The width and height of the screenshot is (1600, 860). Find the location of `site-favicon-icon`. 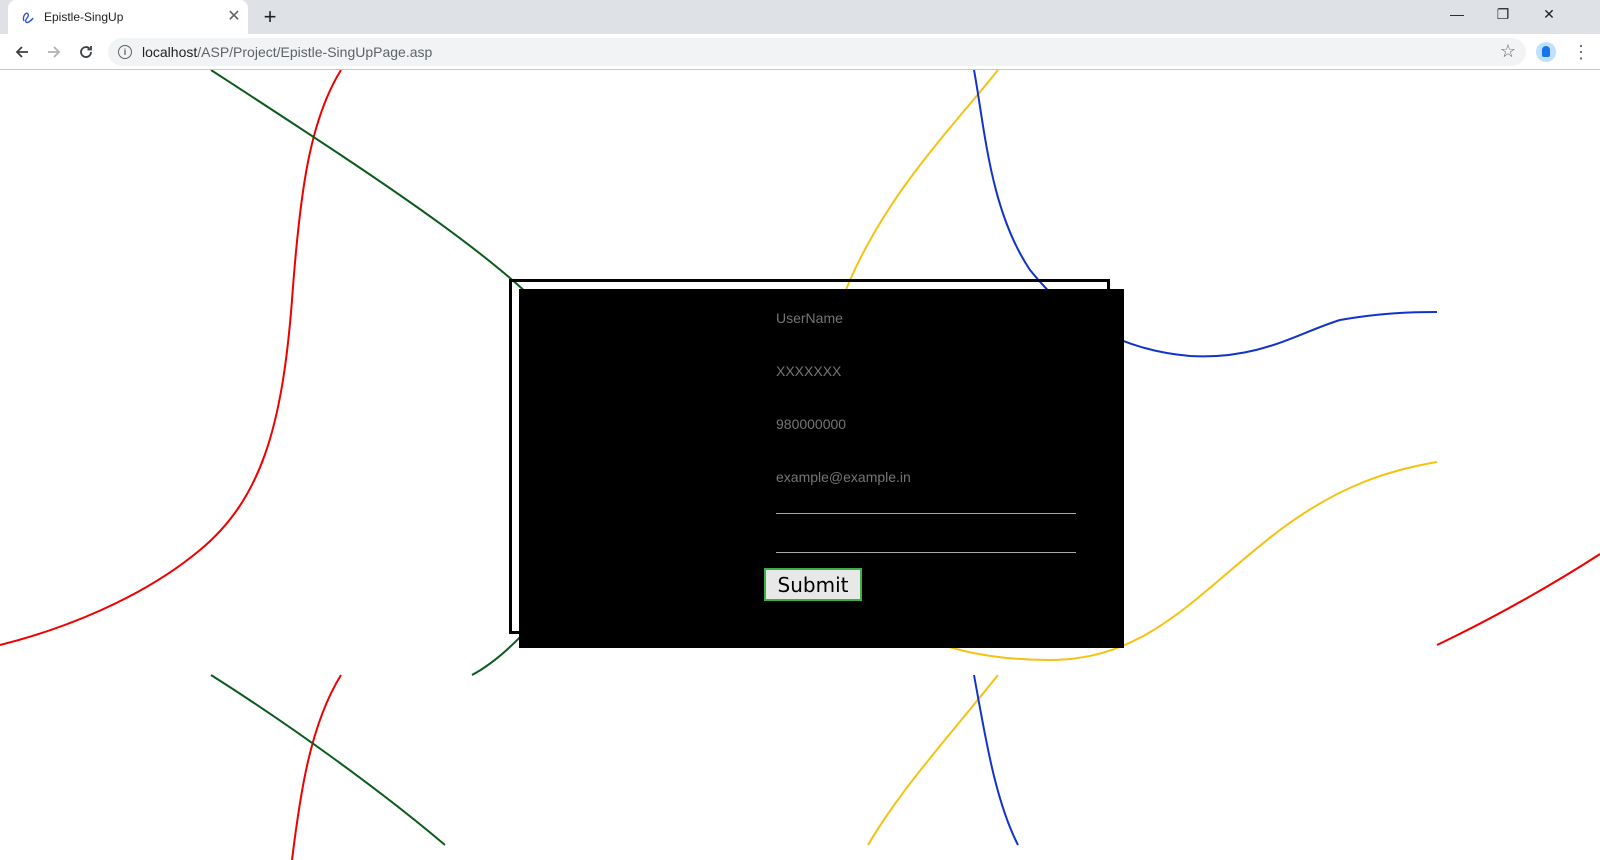

site-favicon-icon is located at coordinates (28, 18).